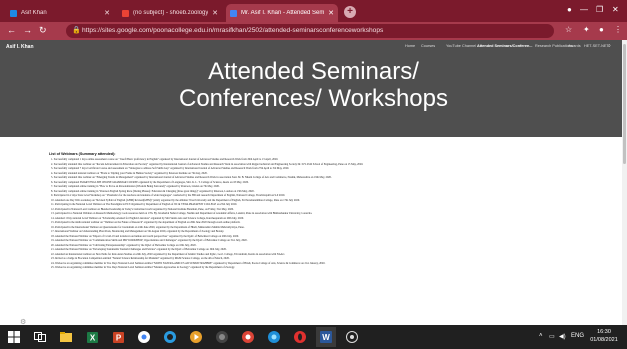  I want to click on tab-asif-khan: Asif Khan ✕, so click(60, 13).